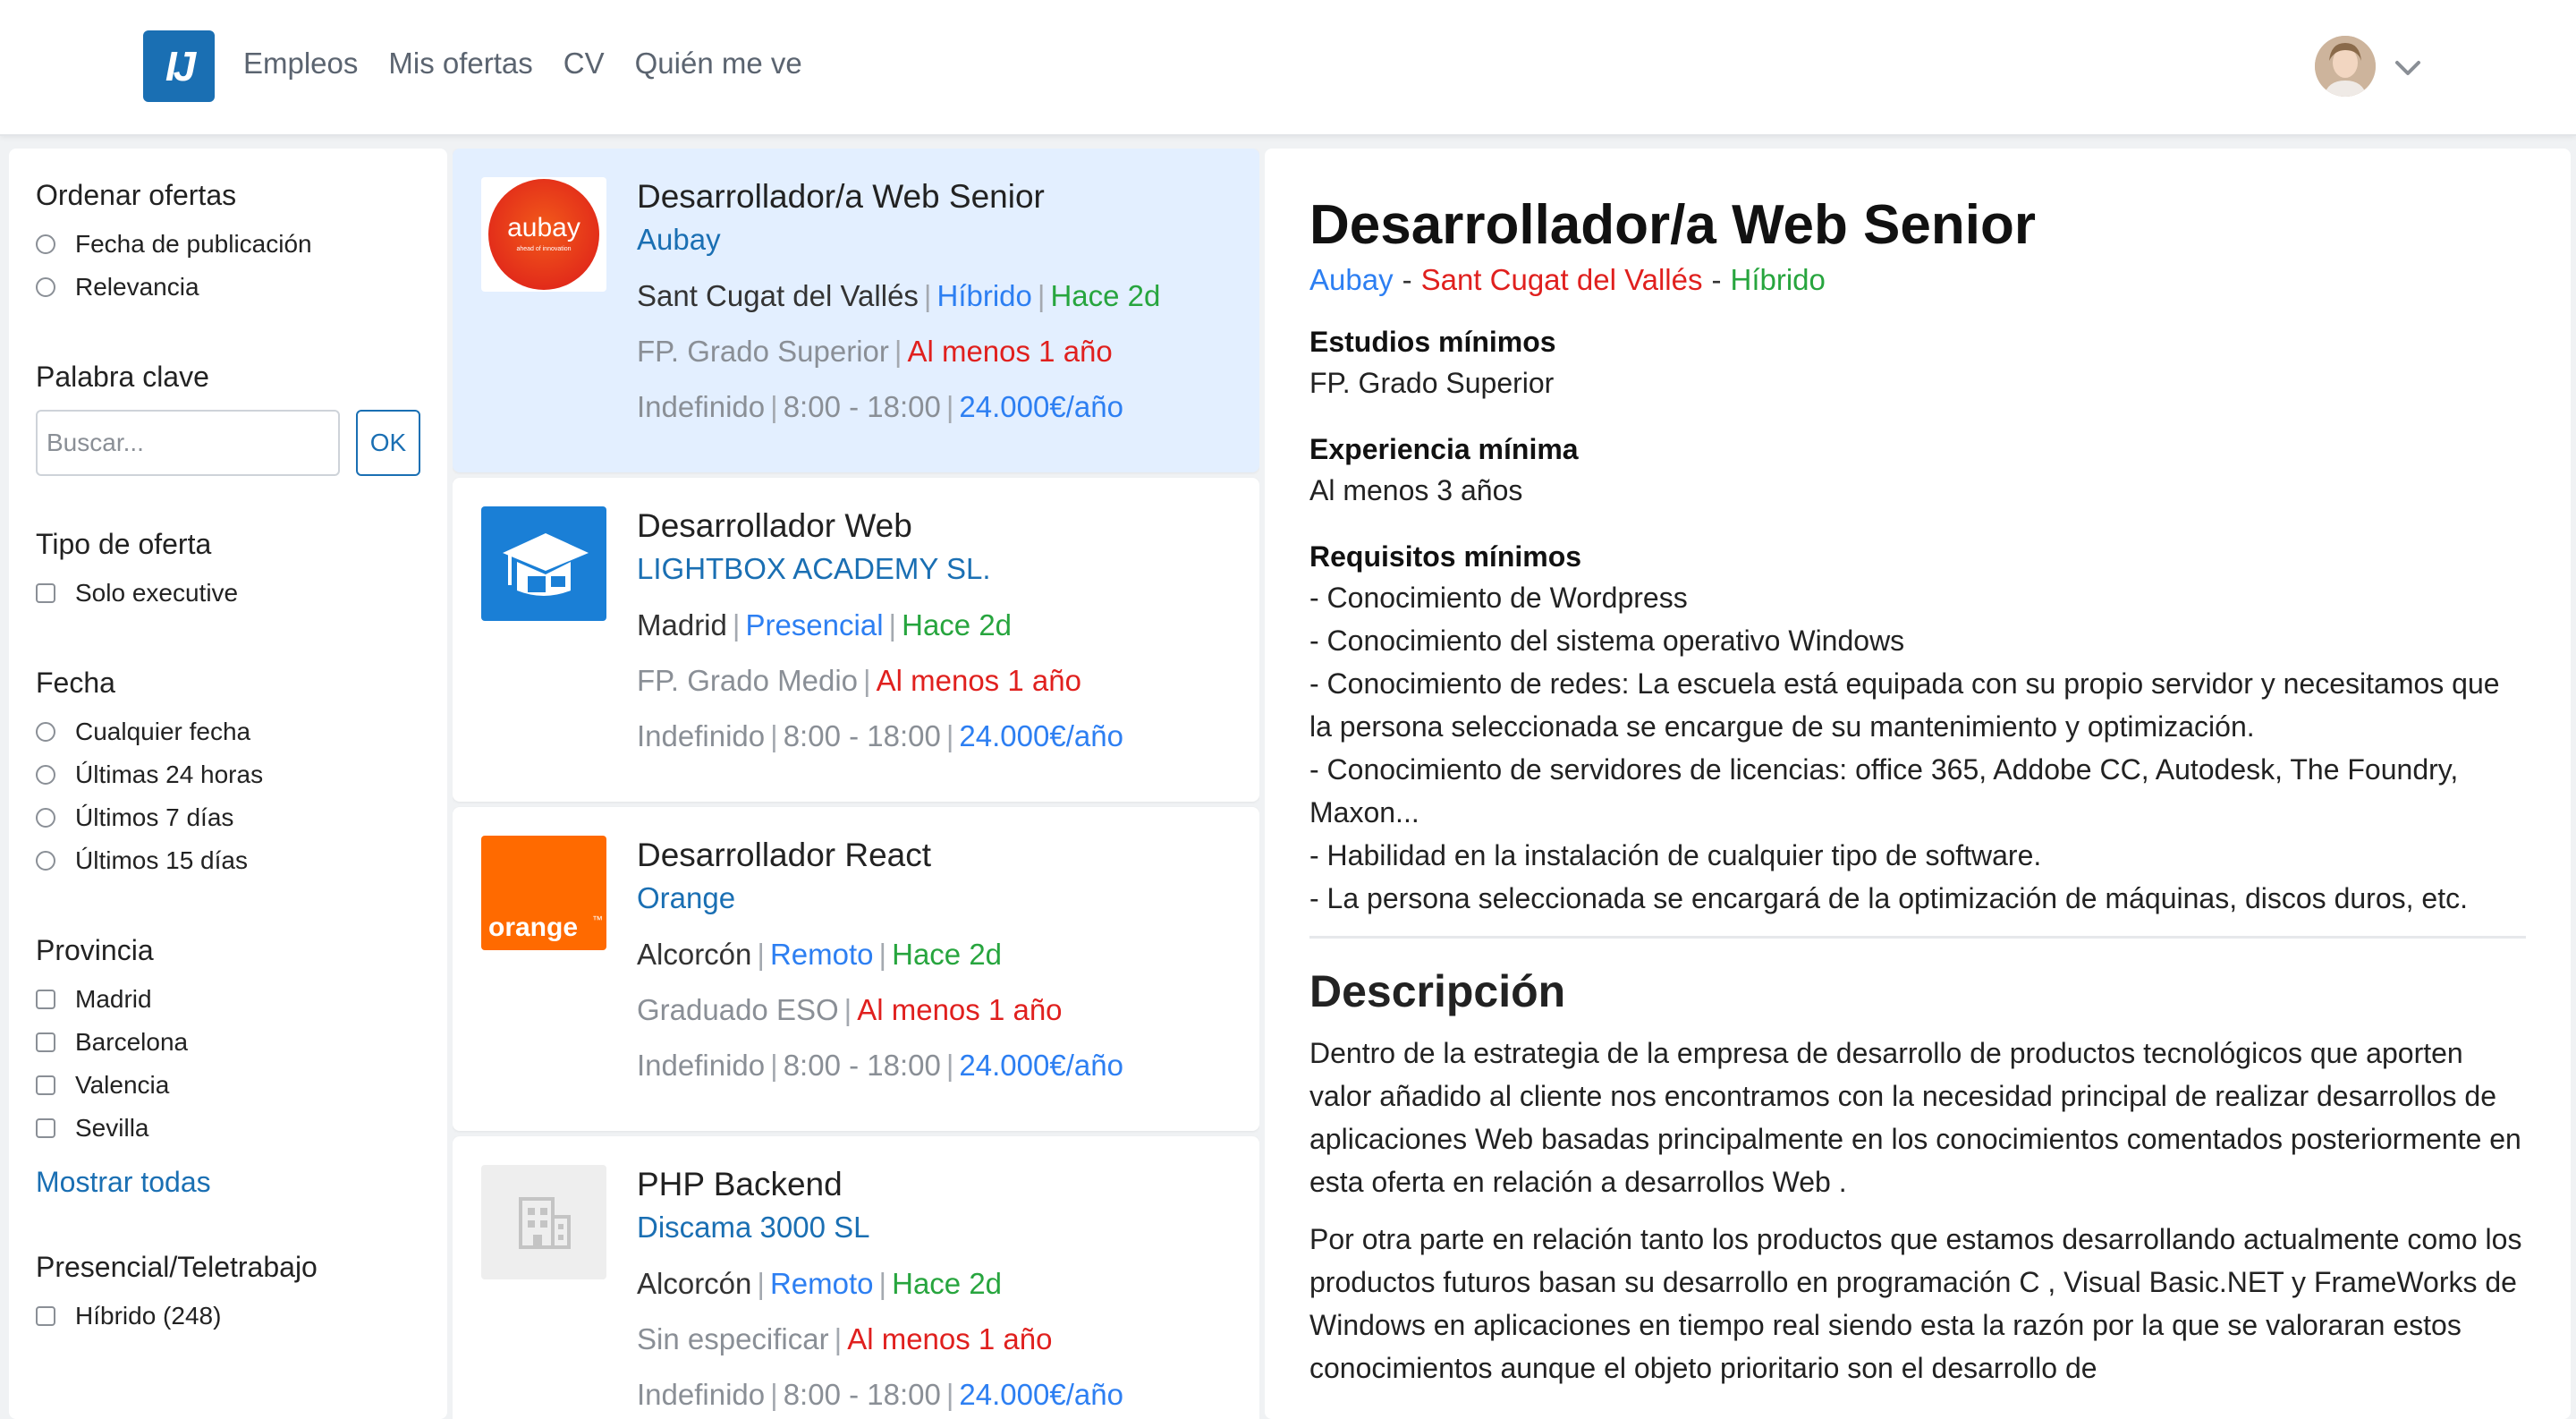 The image size is (2576, 1419). I want to click on main-nav: Empleos Mis ofertas CV Quién me ve, so click(522, 64).